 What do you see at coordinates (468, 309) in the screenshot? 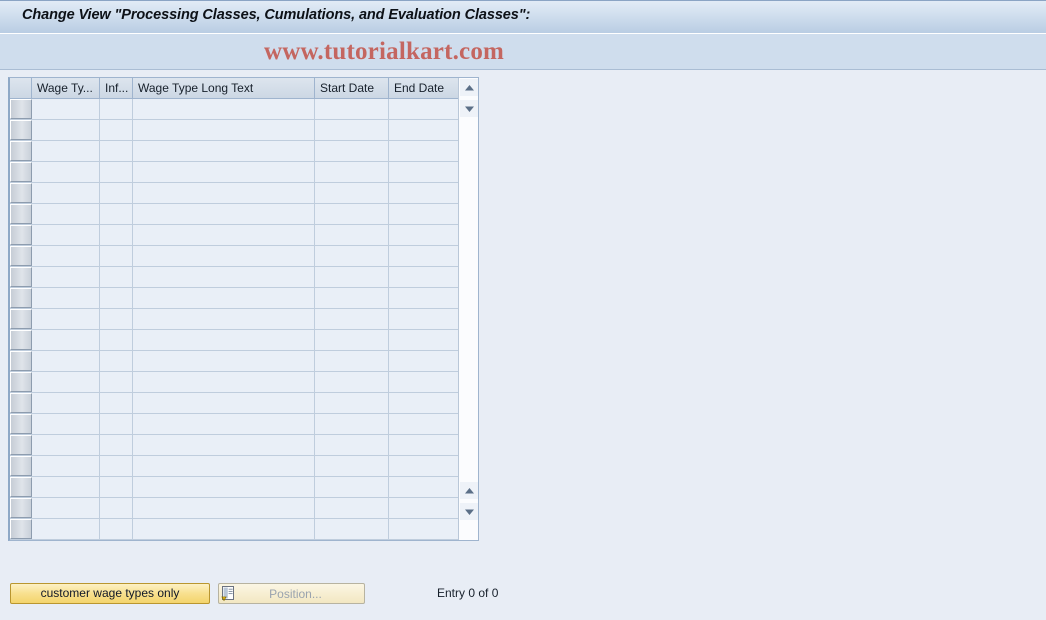
I see `table-vertical-scrollbar` at bounding box center [468, 309].